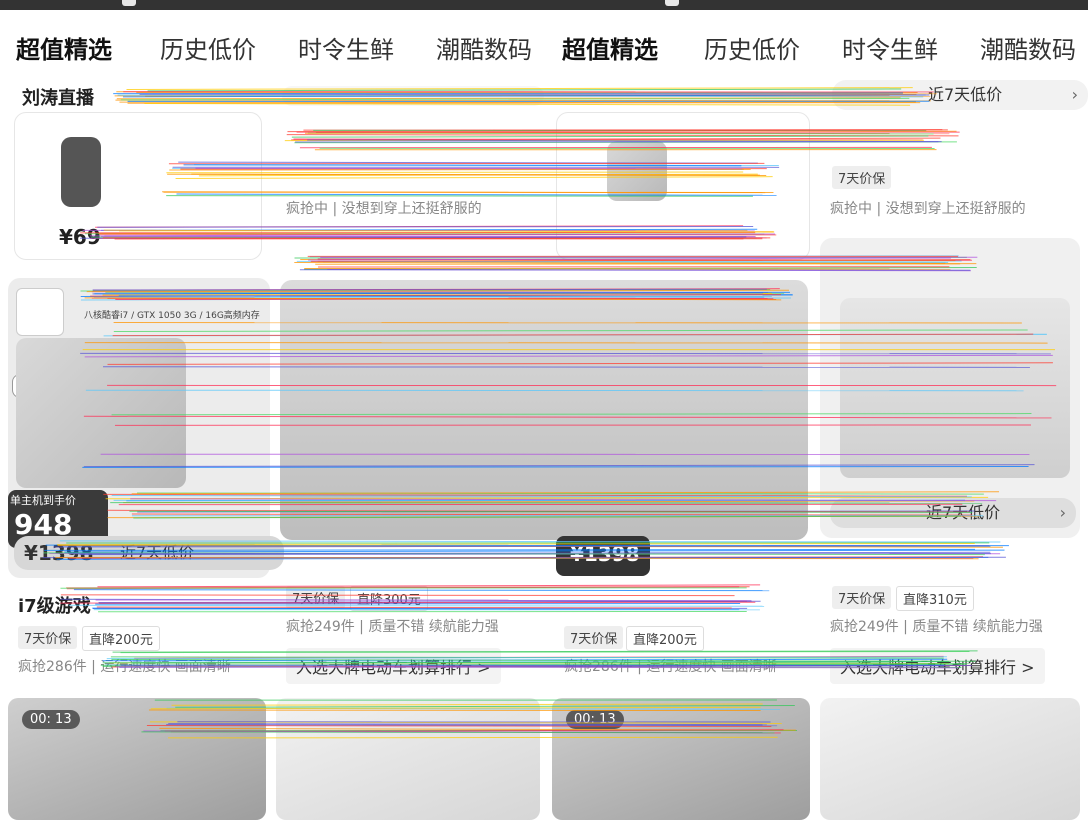 The image size is (1088, 820). Describe the element at coordinates (64, 47) in the screenshot. I see `tab-value-picks: 超值精选` at that location.